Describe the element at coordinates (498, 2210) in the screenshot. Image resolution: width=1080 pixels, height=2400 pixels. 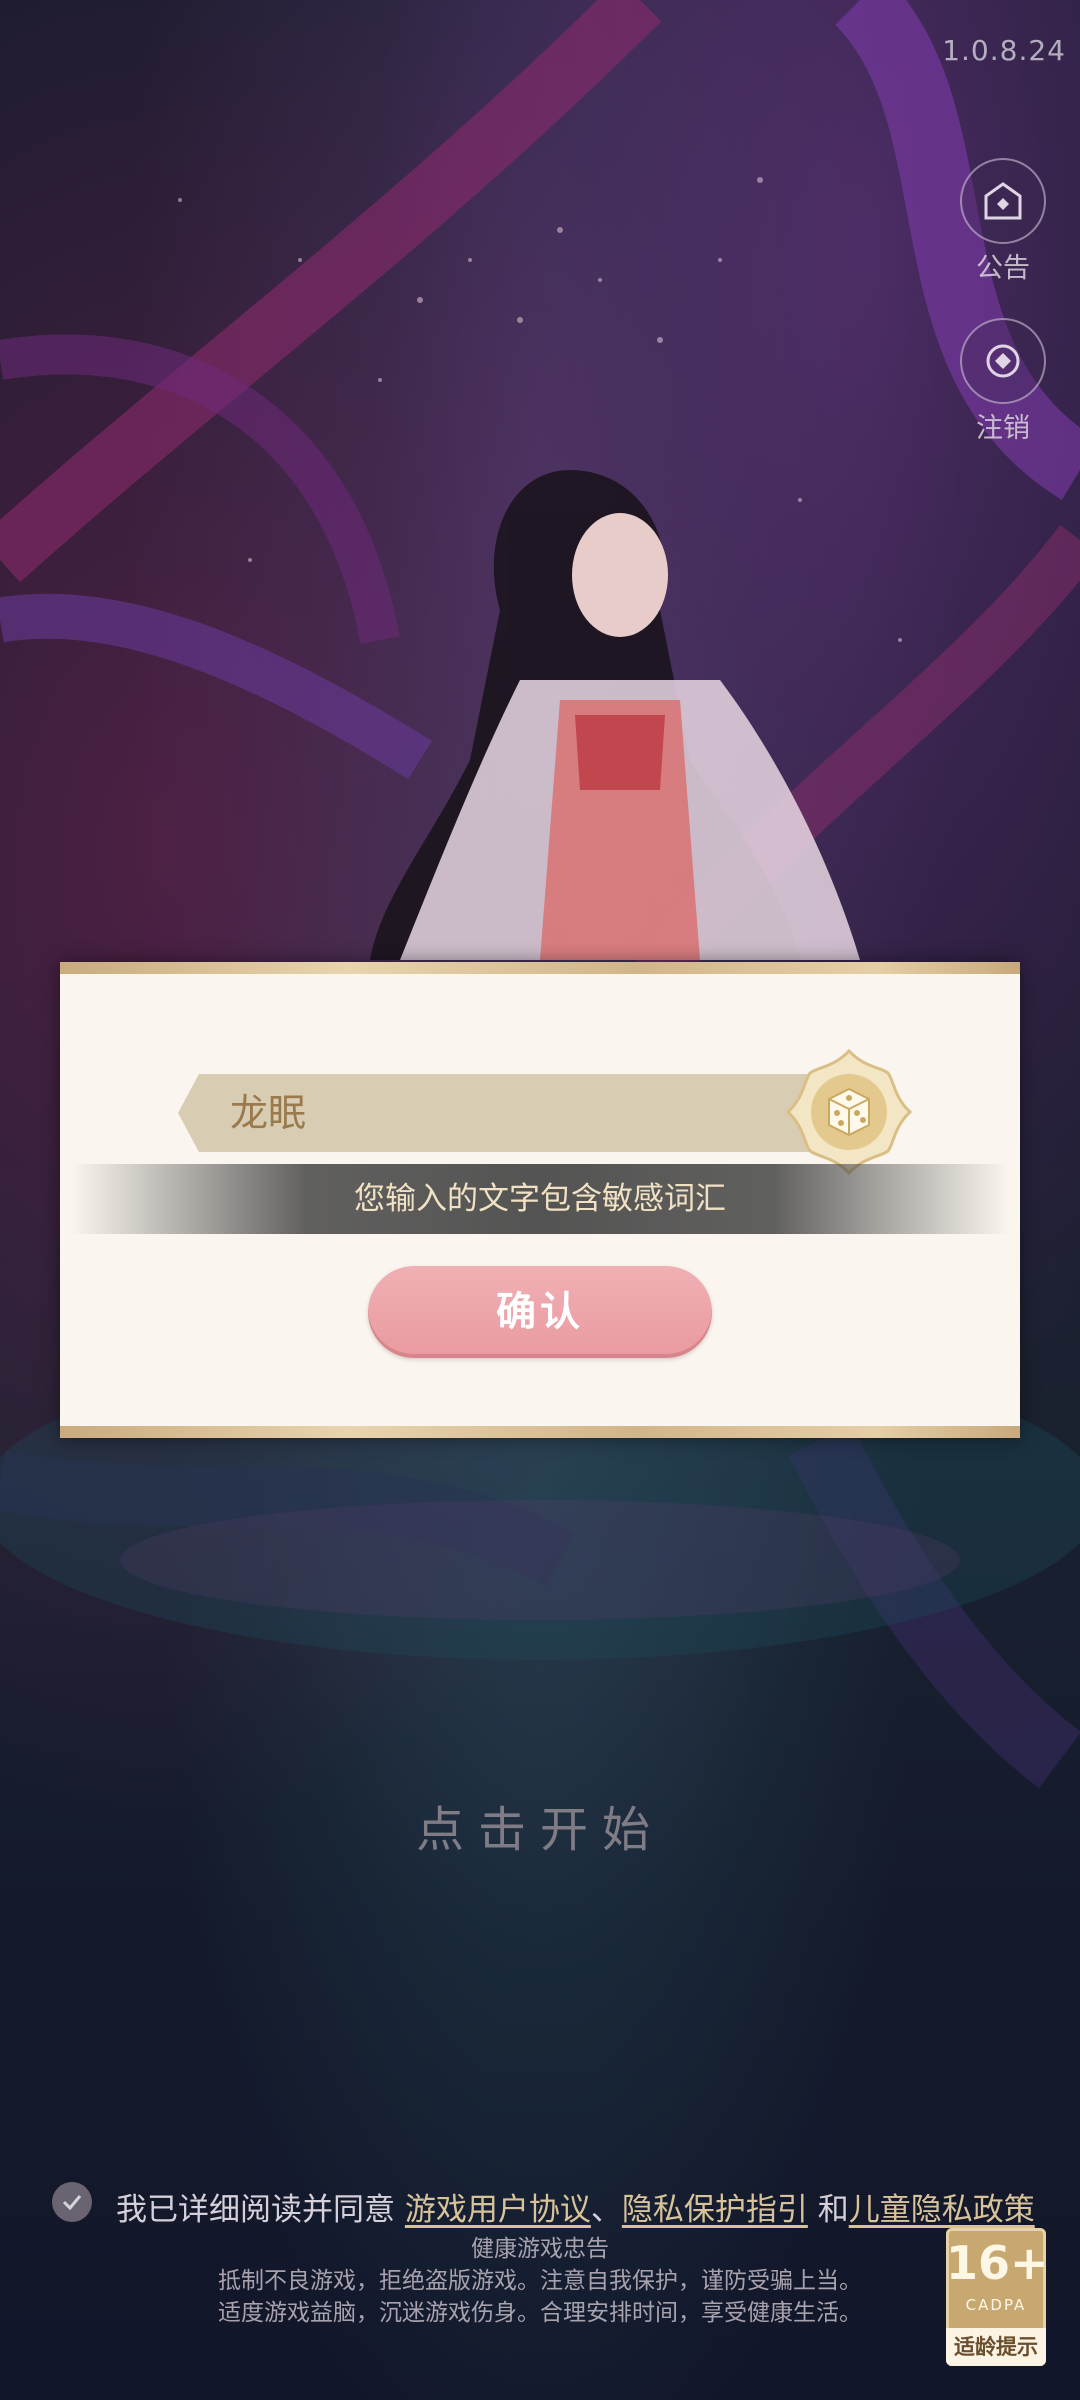
I see `user-agreement-link: 游戏用户协议` at that location.